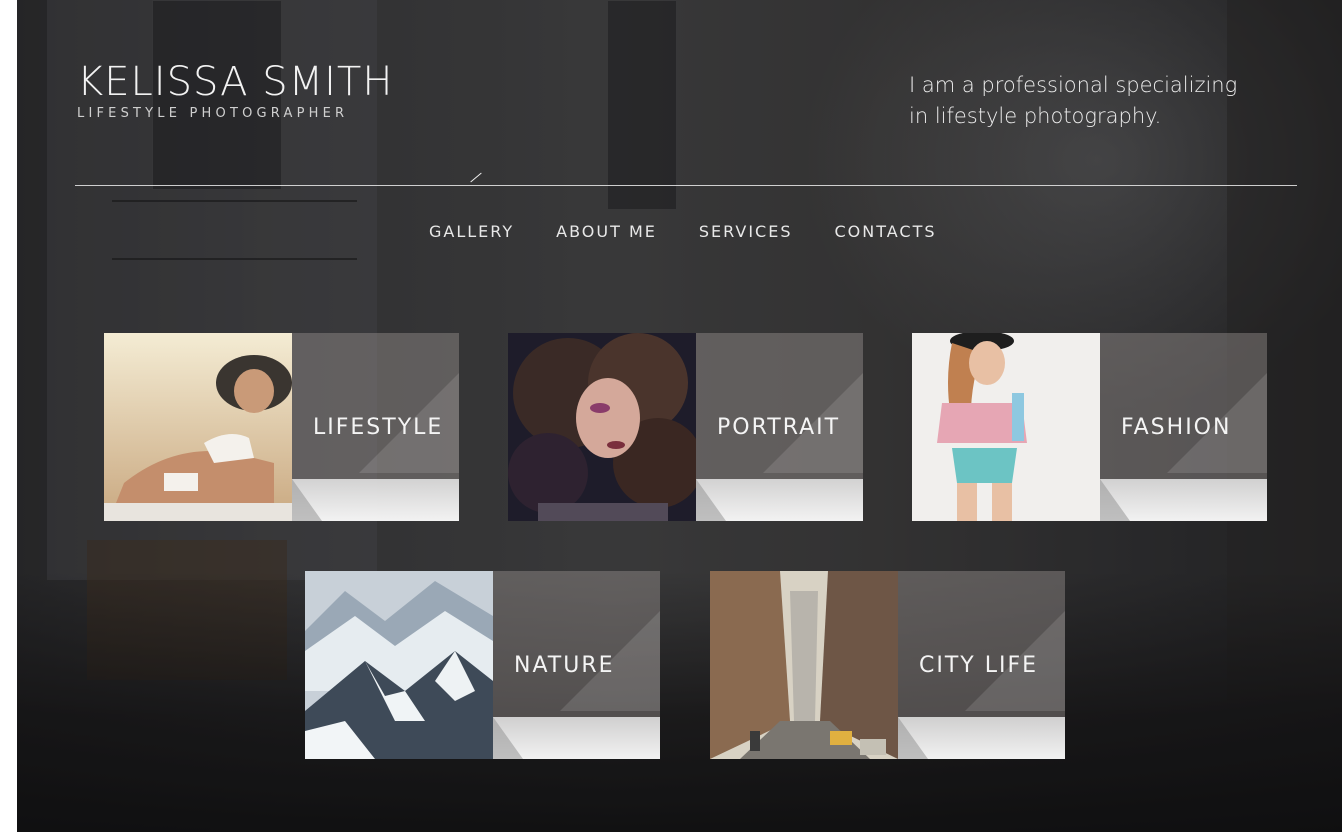  Describe the element at coordinates (804, 665) in the screenshot. I see `city-street-photo` at that location.